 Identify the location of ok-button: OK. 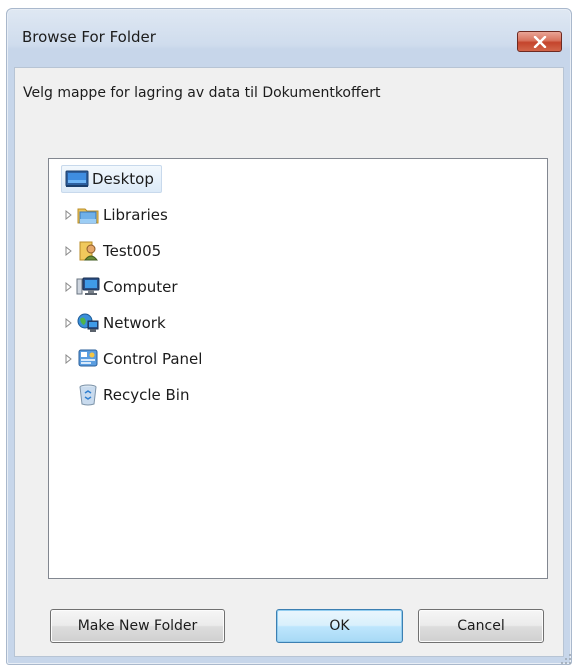
(339, 626).